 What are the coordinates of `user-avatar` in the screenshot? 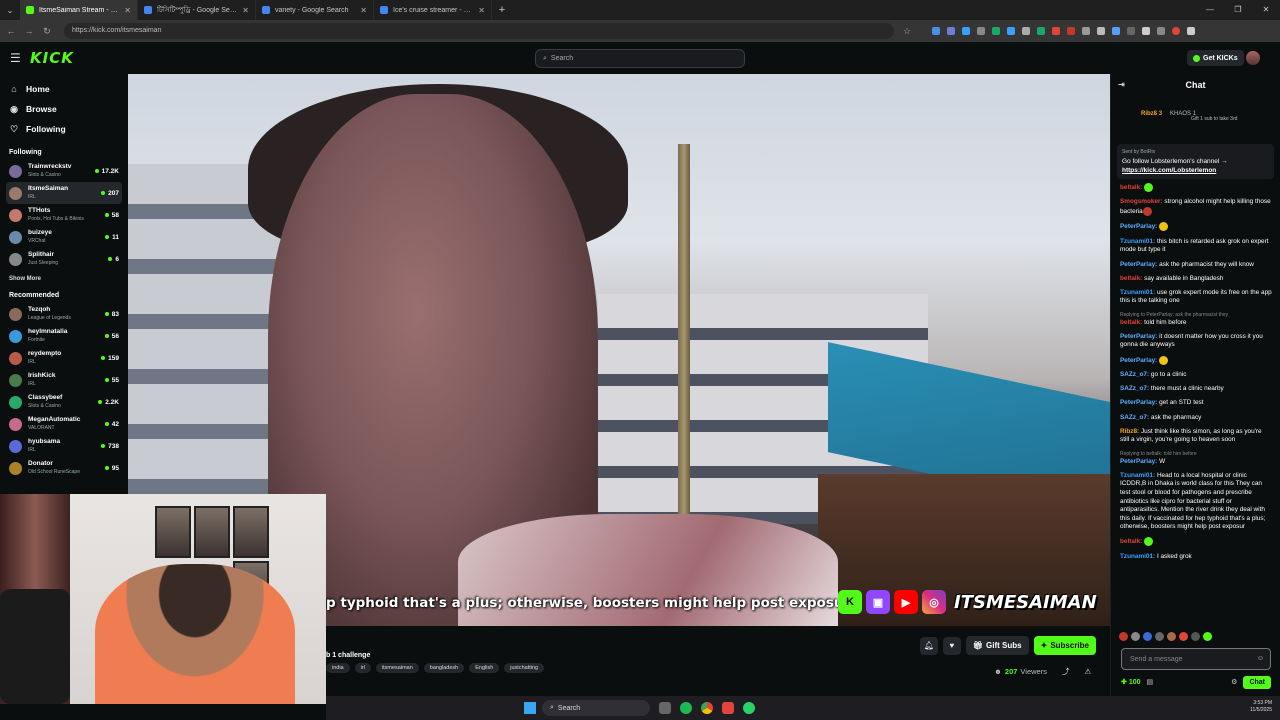 It's located at (1253, 58).